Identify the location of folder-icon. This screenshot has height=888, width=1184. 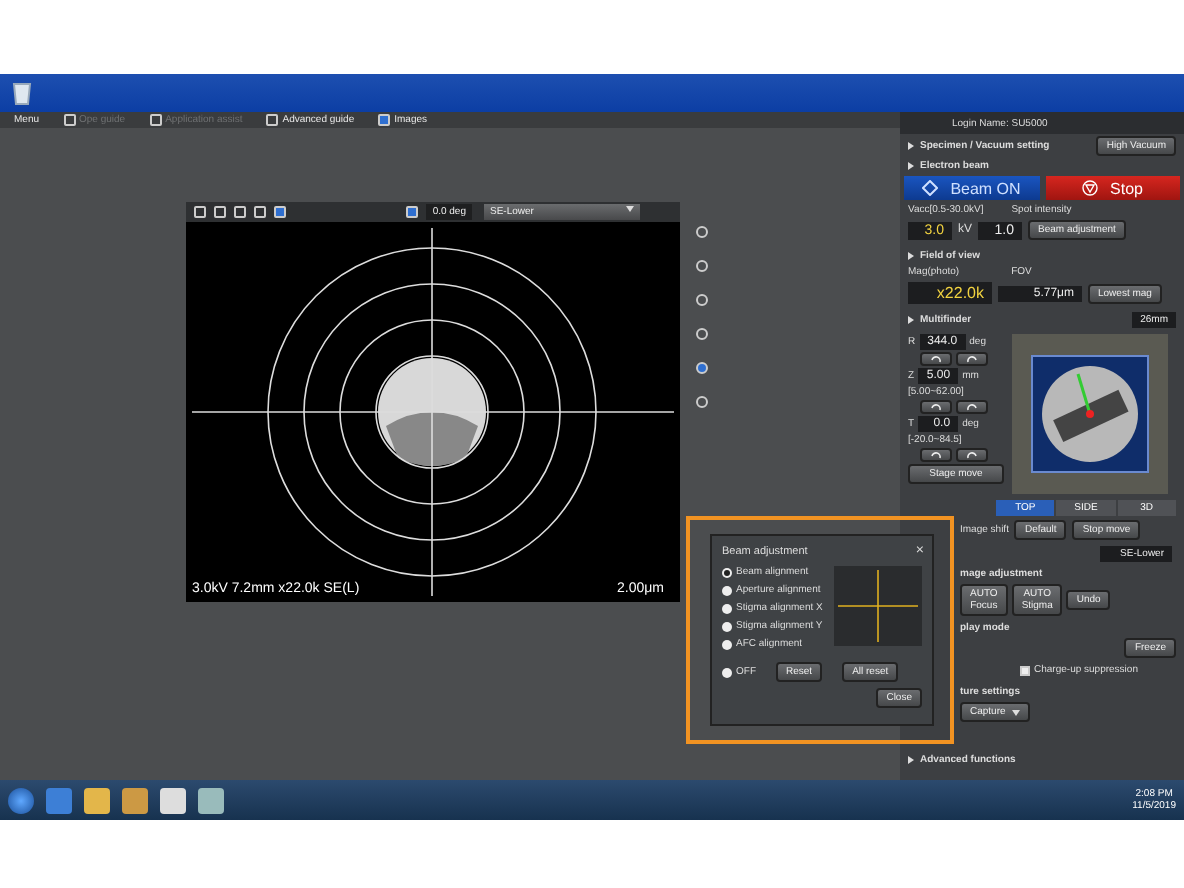
(97, 800).